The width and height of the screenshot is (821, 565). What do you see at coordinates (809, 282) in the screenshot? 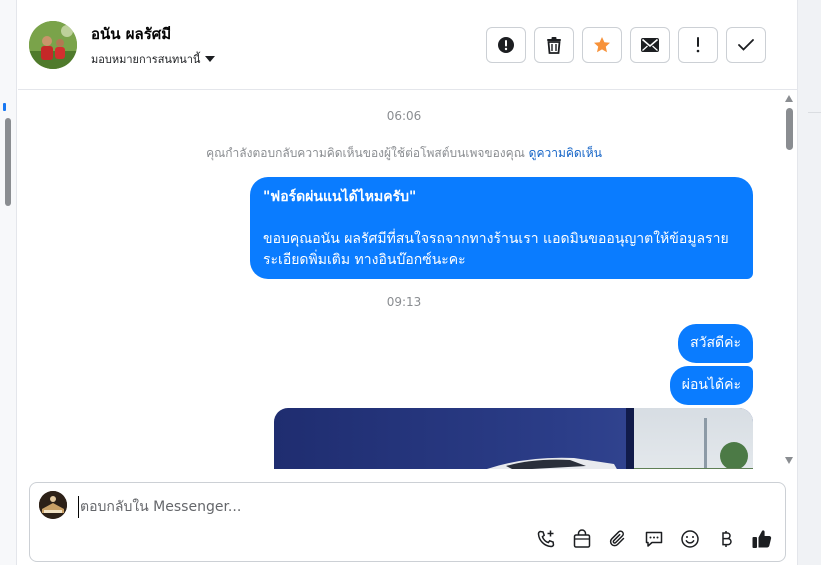
I see `right-panel-edge` at bounding box center [809, 282].